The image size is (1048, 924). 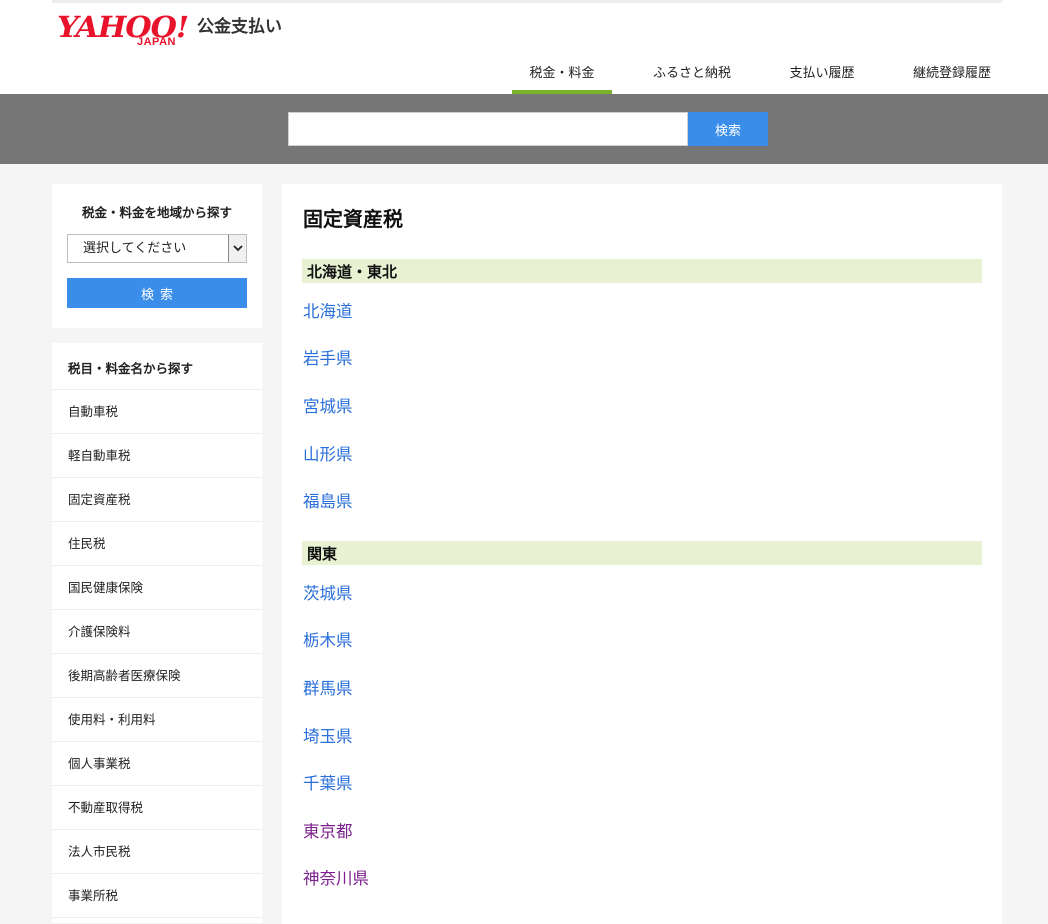 I want to click on search-bar: 検索, so click(x=524, y=129).